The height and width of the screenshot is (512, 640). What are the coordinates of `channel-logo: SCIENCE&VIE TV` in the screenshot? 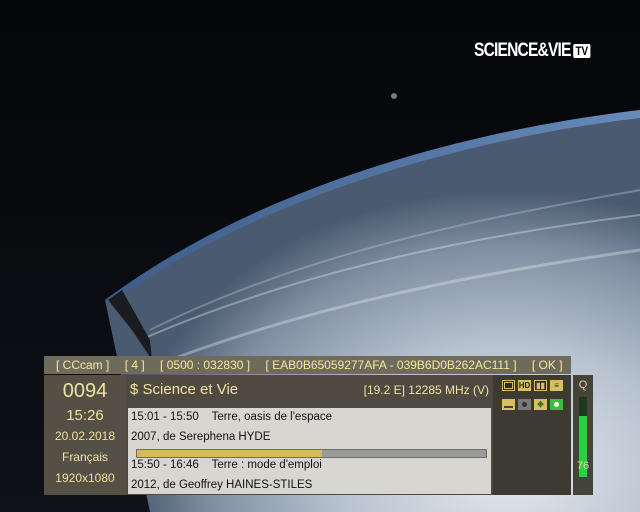 It's located at (532, 51).